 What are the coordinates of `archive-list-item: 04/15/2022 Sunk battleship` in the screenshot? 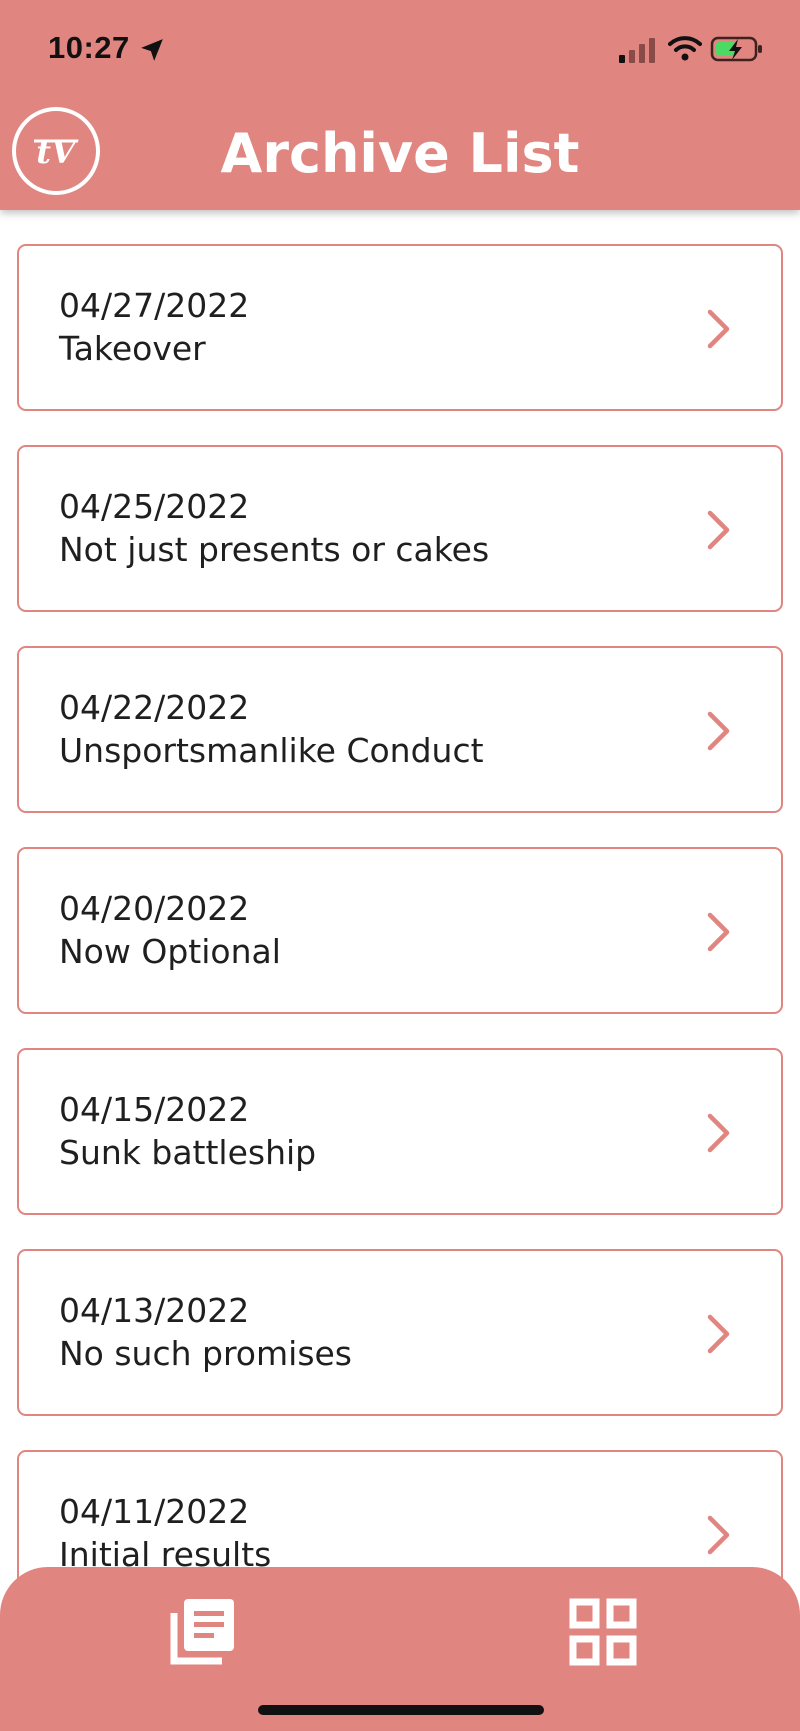 It's located at (400, 1131).